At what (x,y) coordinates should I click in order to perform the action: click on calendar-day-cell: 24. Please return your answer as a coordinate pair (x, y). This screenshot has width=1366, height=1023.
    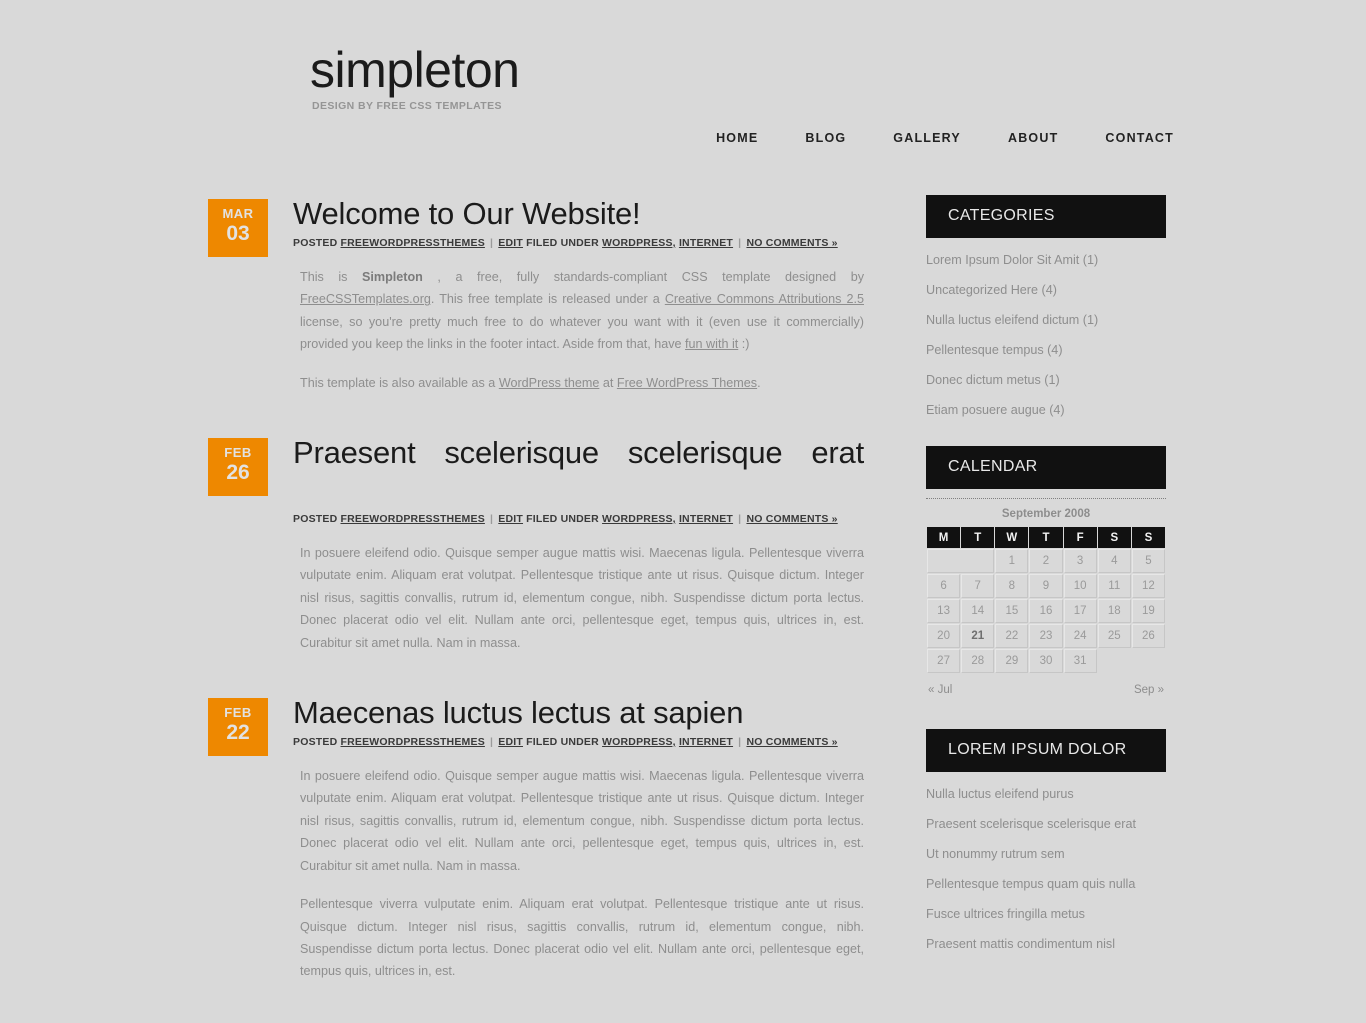
    Looking at the image, I should click on (1080, 636).